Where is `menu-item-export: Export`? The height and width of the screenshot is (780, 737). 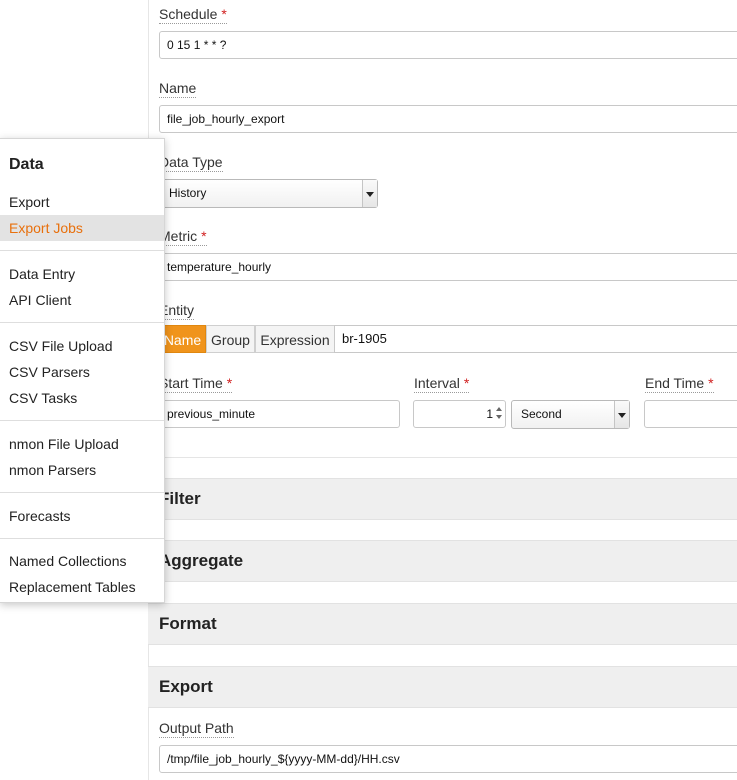 menu-item-export: Export is located at coordinates (82, 202).